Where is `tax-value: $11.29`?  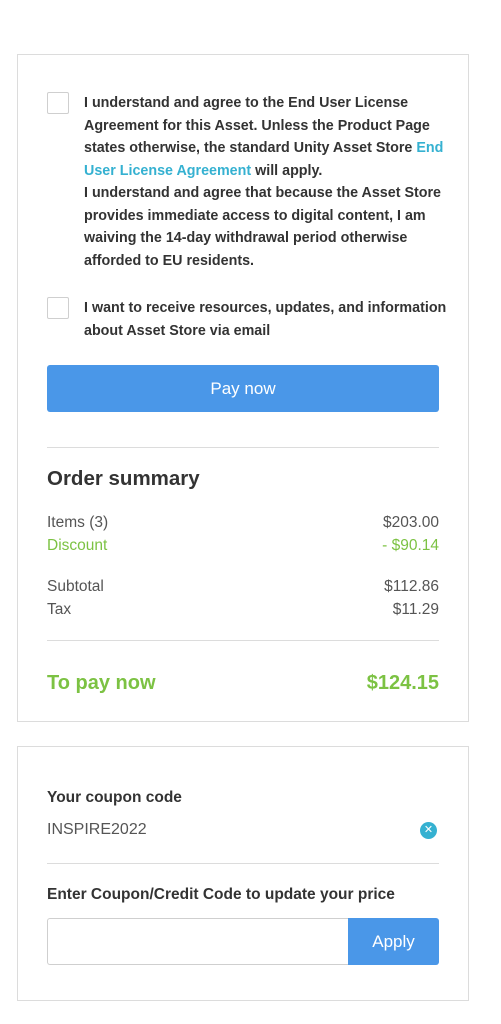
tax-value: $11.29 is located at coordinates (415, 609).